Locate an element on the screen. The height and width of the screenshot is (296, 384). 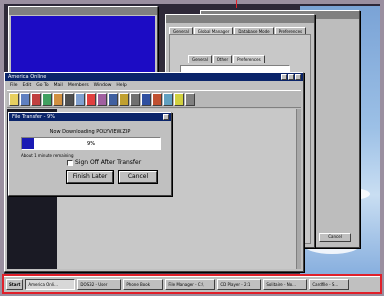
taskbar-item: CD Player - 2:1 is located at coordinates (239, 284).